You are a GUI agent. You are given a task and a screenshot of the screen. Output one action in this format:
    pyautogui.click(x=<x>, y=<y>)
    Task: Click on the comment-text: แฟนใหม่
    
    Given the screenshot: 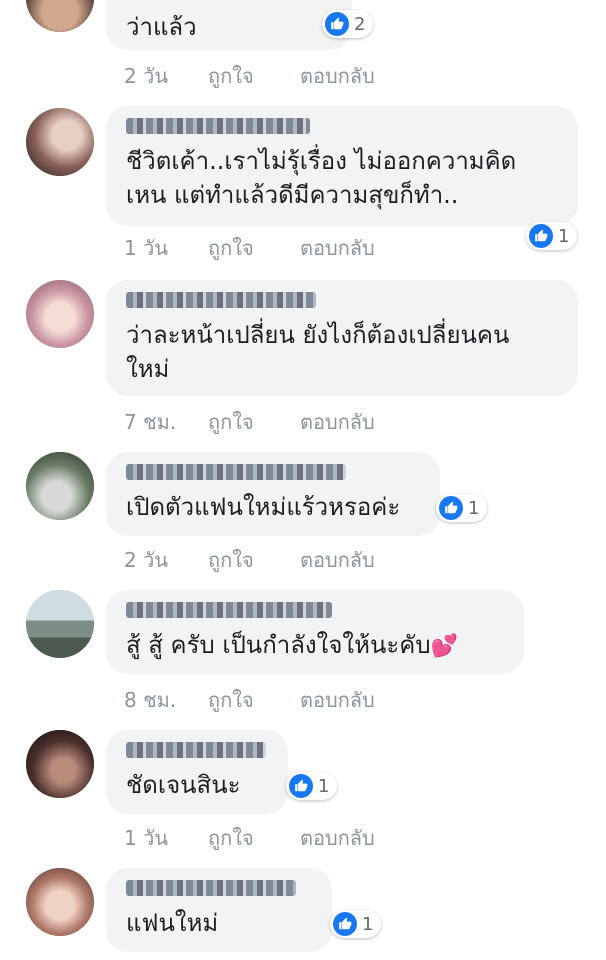 What is the action you would take?
    pyautogui.click(x=172, y=923)
    